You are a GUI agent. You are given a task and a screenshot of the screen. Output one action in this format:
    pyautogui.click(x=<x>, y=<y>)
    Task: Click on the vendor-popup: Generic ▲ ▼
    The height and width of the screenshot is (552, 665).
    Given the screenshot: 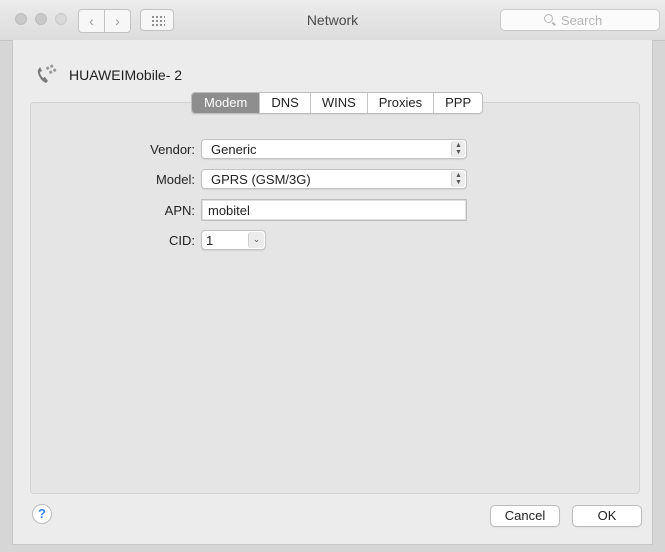 What is the action you would take?
    pyautogui.click(x=334, y=149)
    